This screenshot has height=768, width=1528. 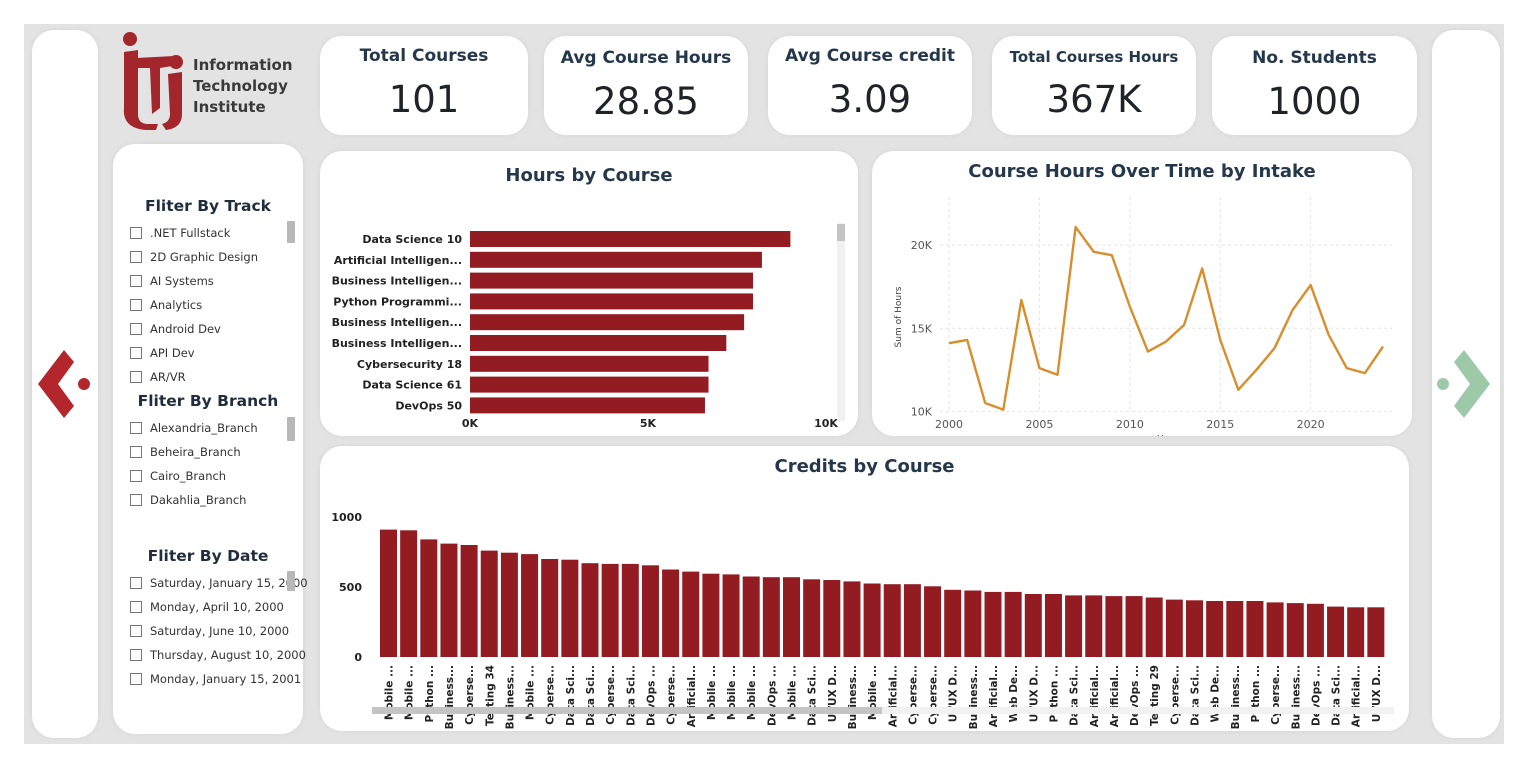 I want to click on date-option: Thursday, August 10, 2000, so click(x=218, y=655).